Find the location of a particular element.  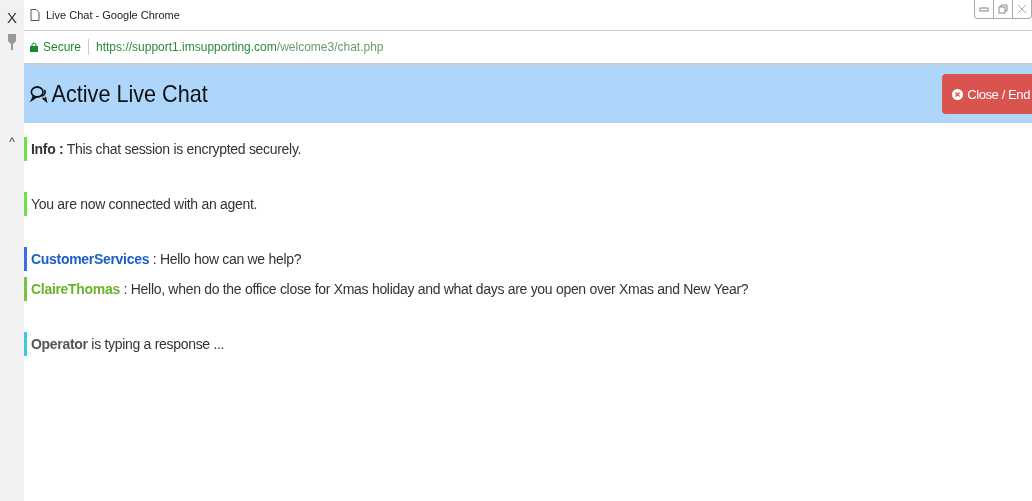

restore-icon is located at coordinates (1003, 9).